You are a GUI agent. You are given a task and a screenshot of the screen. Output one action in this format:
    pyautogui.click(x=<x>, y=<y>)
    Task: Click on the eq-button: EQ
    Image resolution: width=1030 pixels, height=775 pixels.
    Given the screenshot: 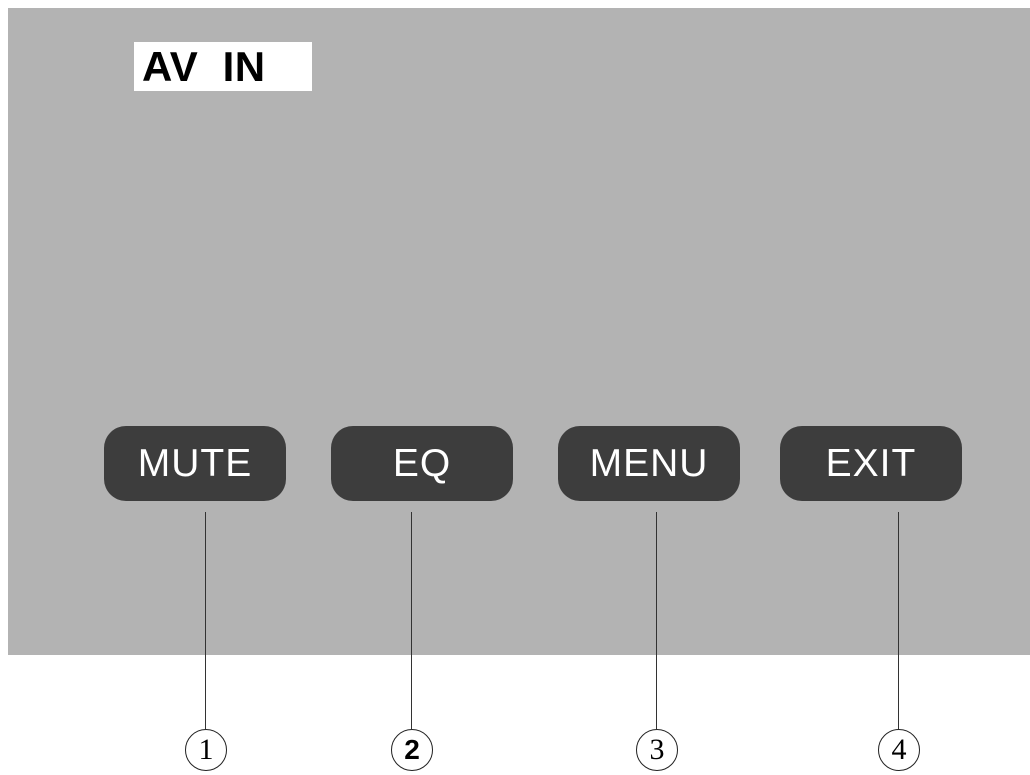 What is the action you would take?
    pyautogui.click(x=422, y=463)
    